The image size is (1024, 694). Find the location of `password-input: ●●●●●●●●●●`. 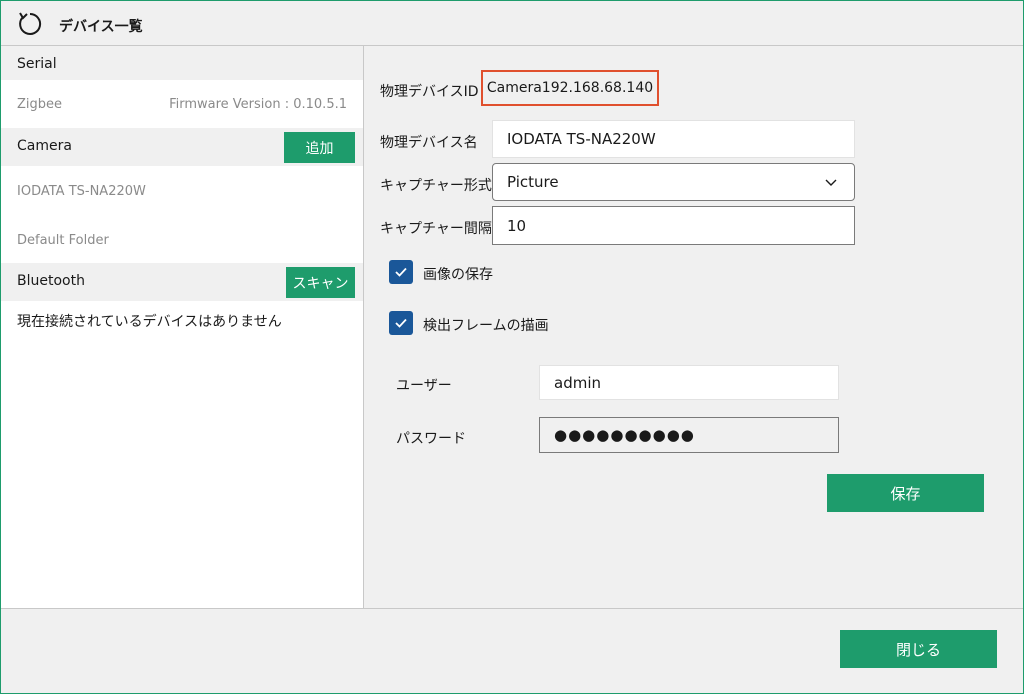

password-input: ●●●●●●●●●● is located at coordinates (689, 435).